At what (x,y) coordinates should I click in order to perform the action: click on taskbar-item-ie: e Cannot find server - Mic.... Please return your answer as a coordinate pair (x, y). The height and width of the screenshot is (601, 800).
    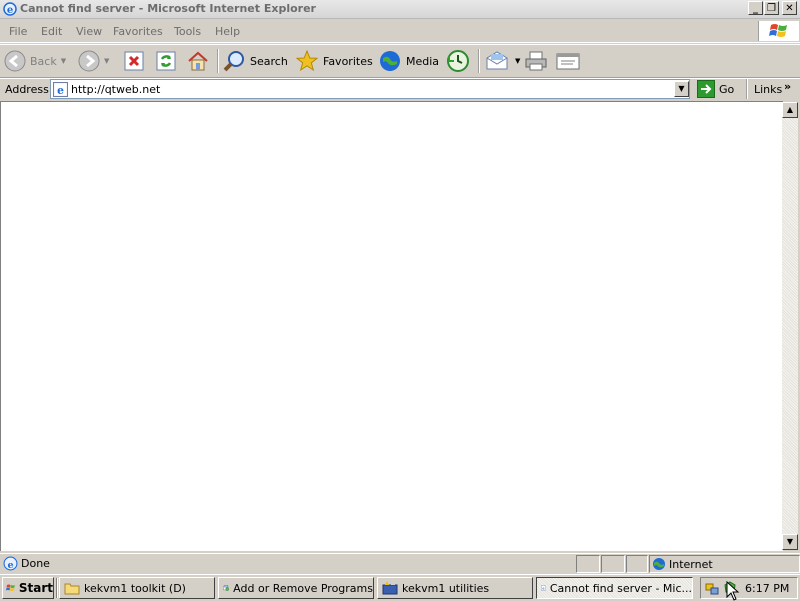
    Looking at the image, I should click on (614, 588).